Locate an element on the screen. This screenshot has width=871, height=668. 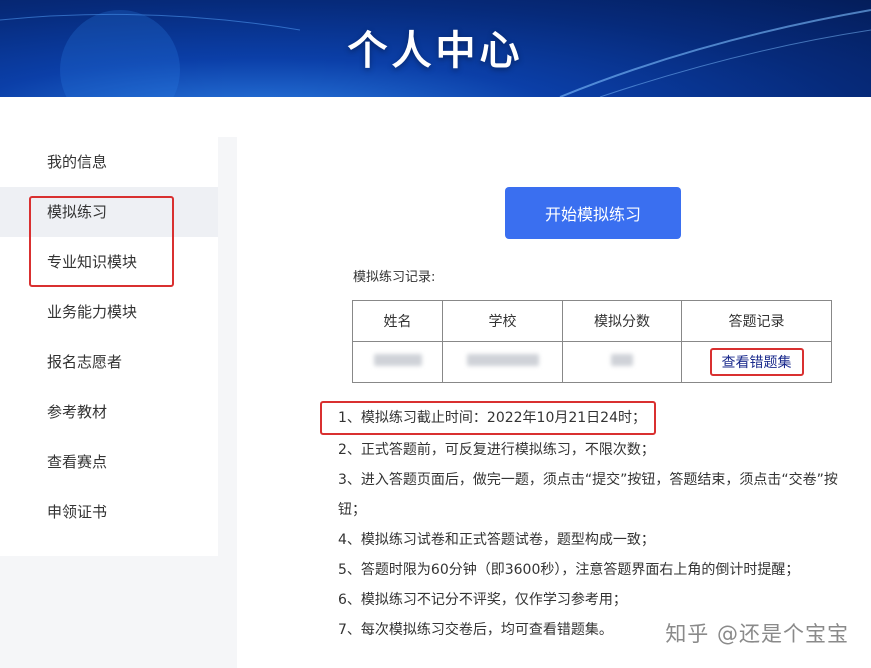
note-item: 6、模拟练习不记分不评奖，仅作学习参考用； is located at coordinates (482, 600).